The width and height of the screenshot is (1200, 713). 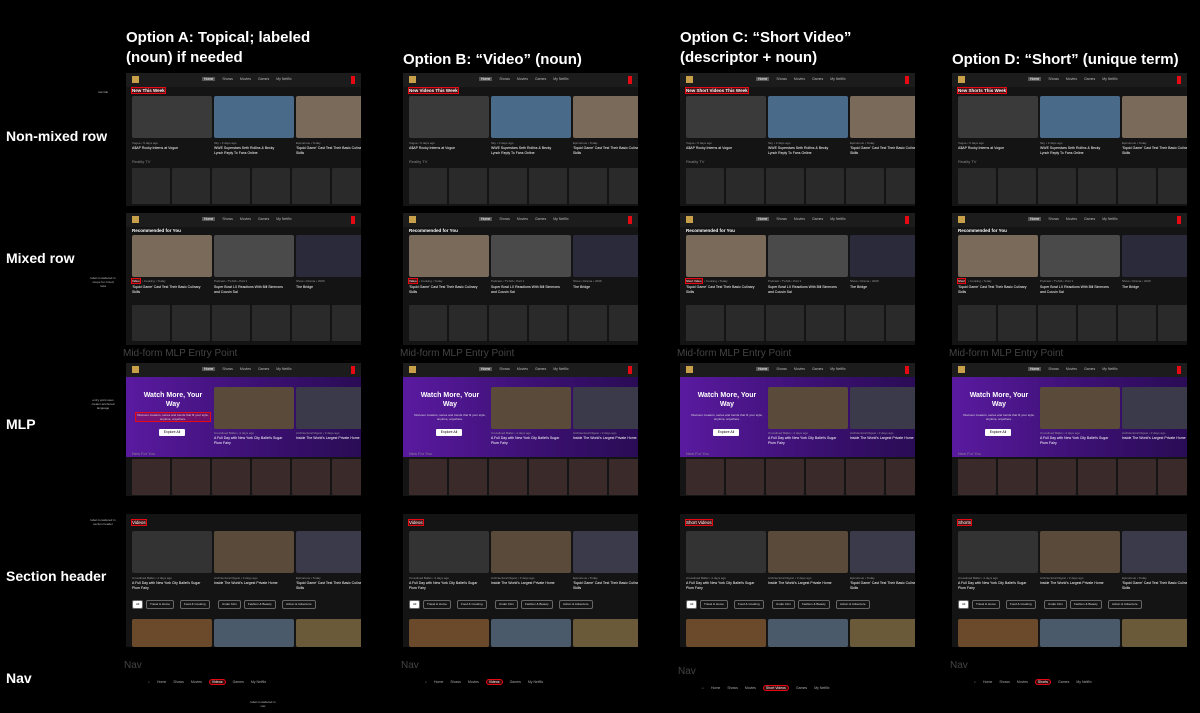 I want to click on filter-chip: Fashion & Beauty, so click(x=814, y=604).